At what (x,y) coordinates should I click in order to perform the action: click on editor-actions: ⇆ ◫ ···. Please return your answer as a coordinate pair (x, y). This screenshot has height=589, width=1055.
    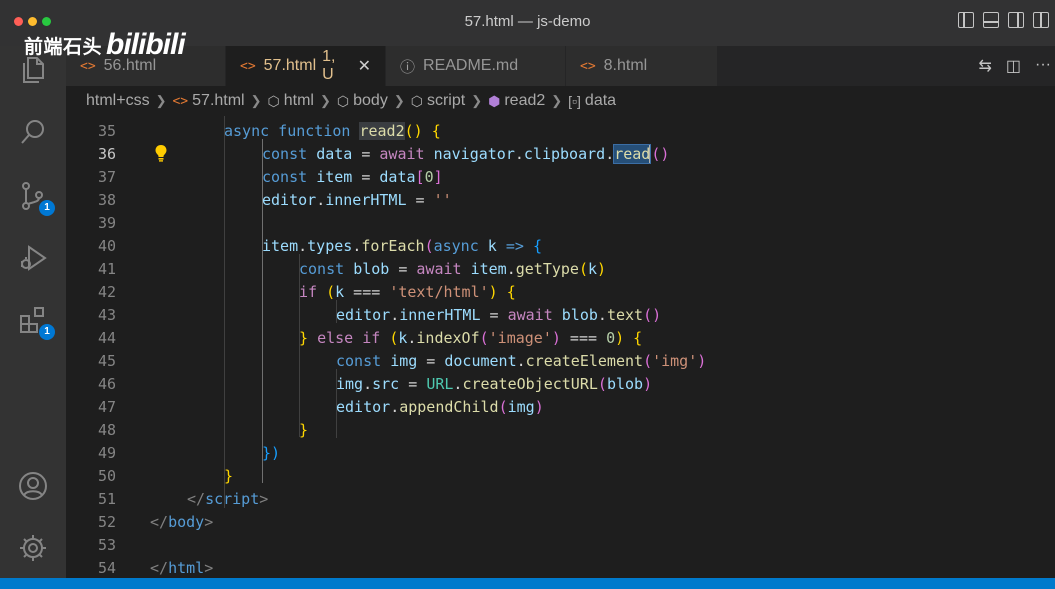
    Looking at the image, I should click on (1014, 66).